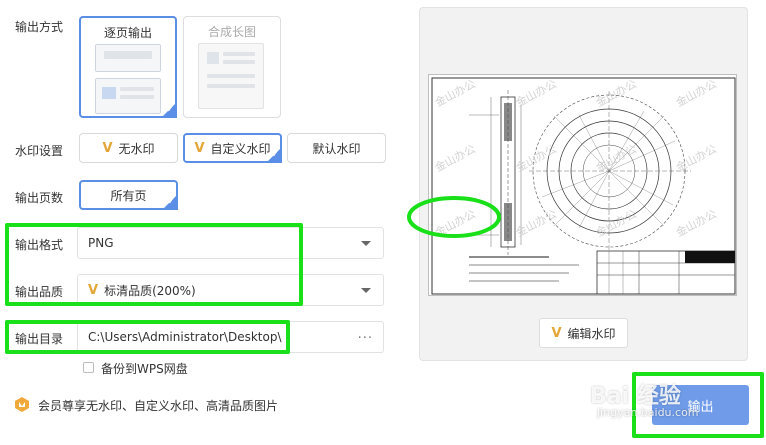  I want to click on browse-more-button: ···, so click(365, 338).